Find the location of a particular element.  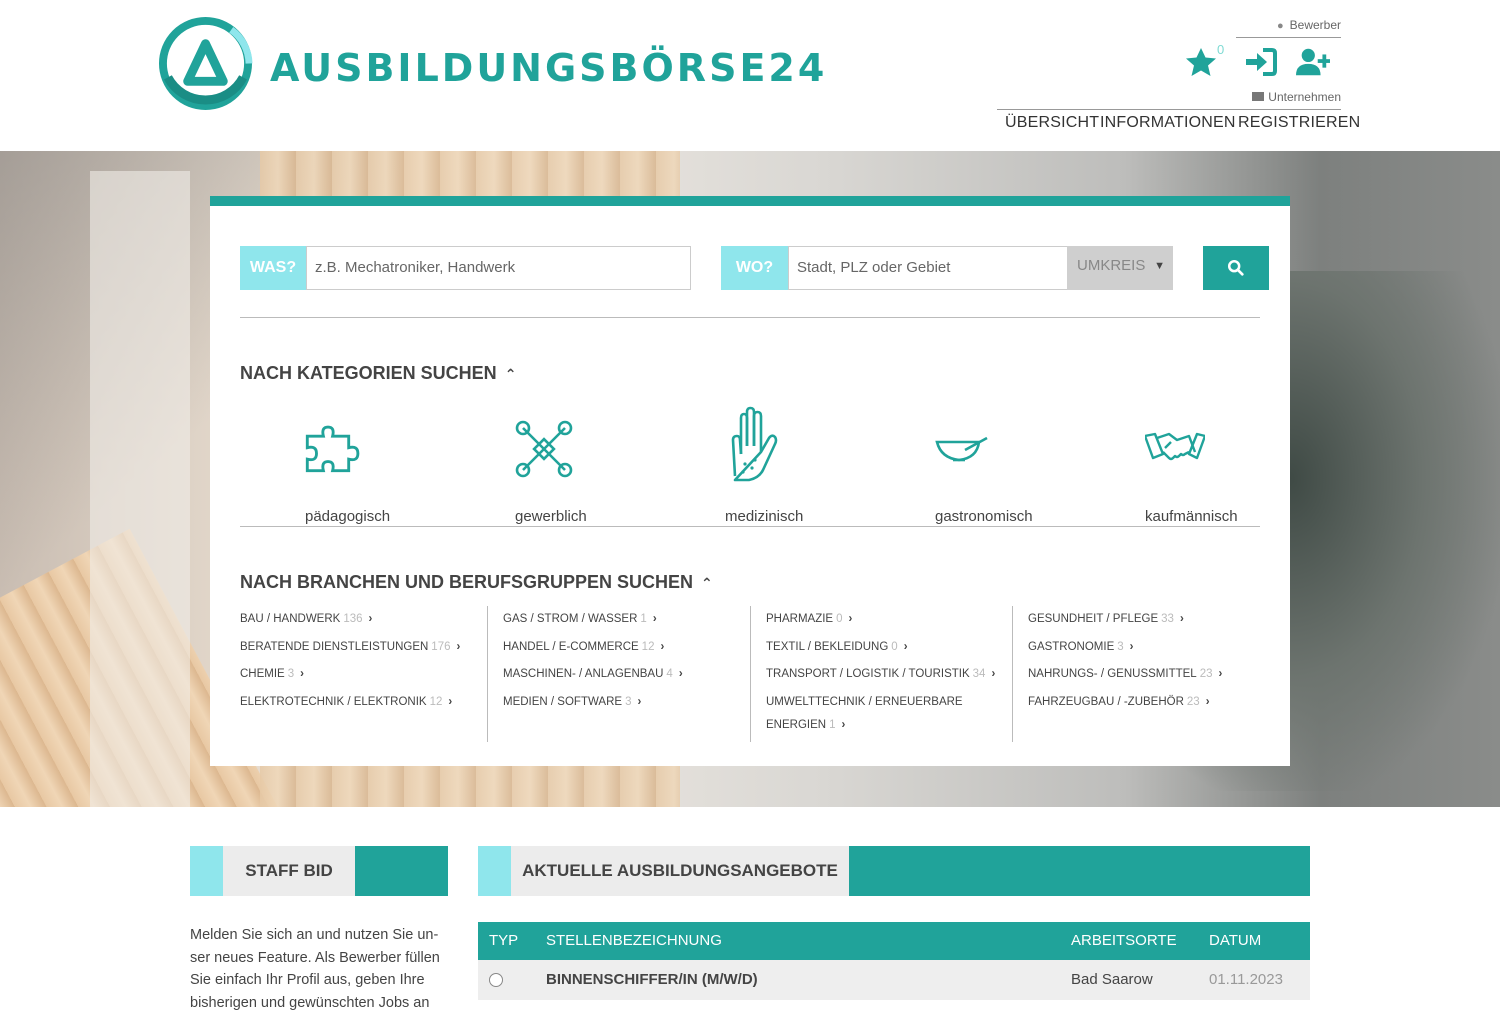

category-medizinisch: medizinisch is located at coordinates (800, 466).